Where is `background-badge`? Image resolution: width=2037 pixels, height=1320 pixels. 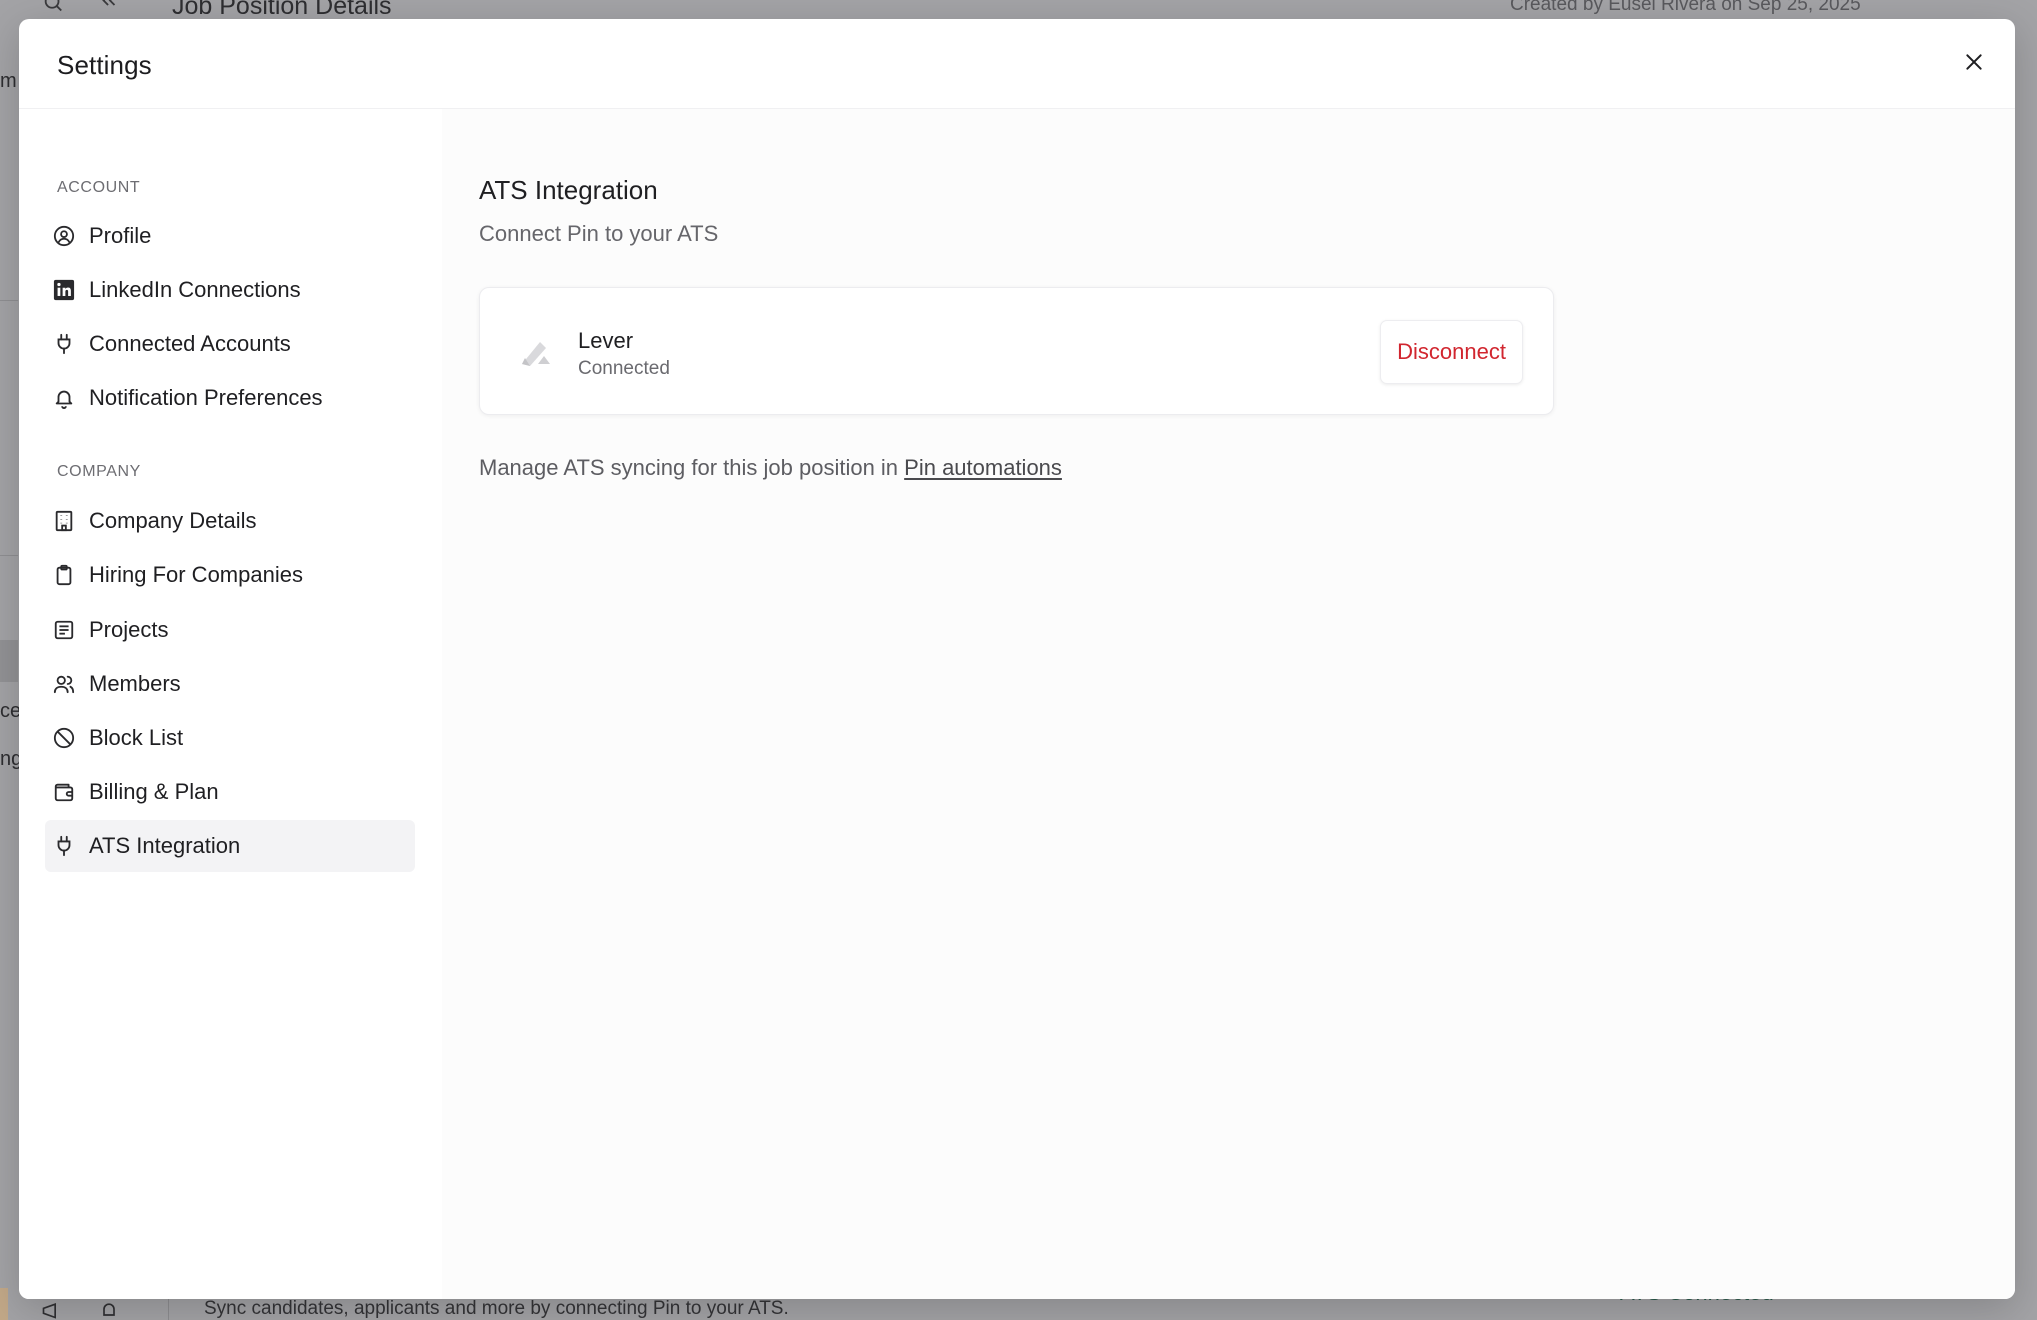
background-badge is located at coordinates (4, 1304).